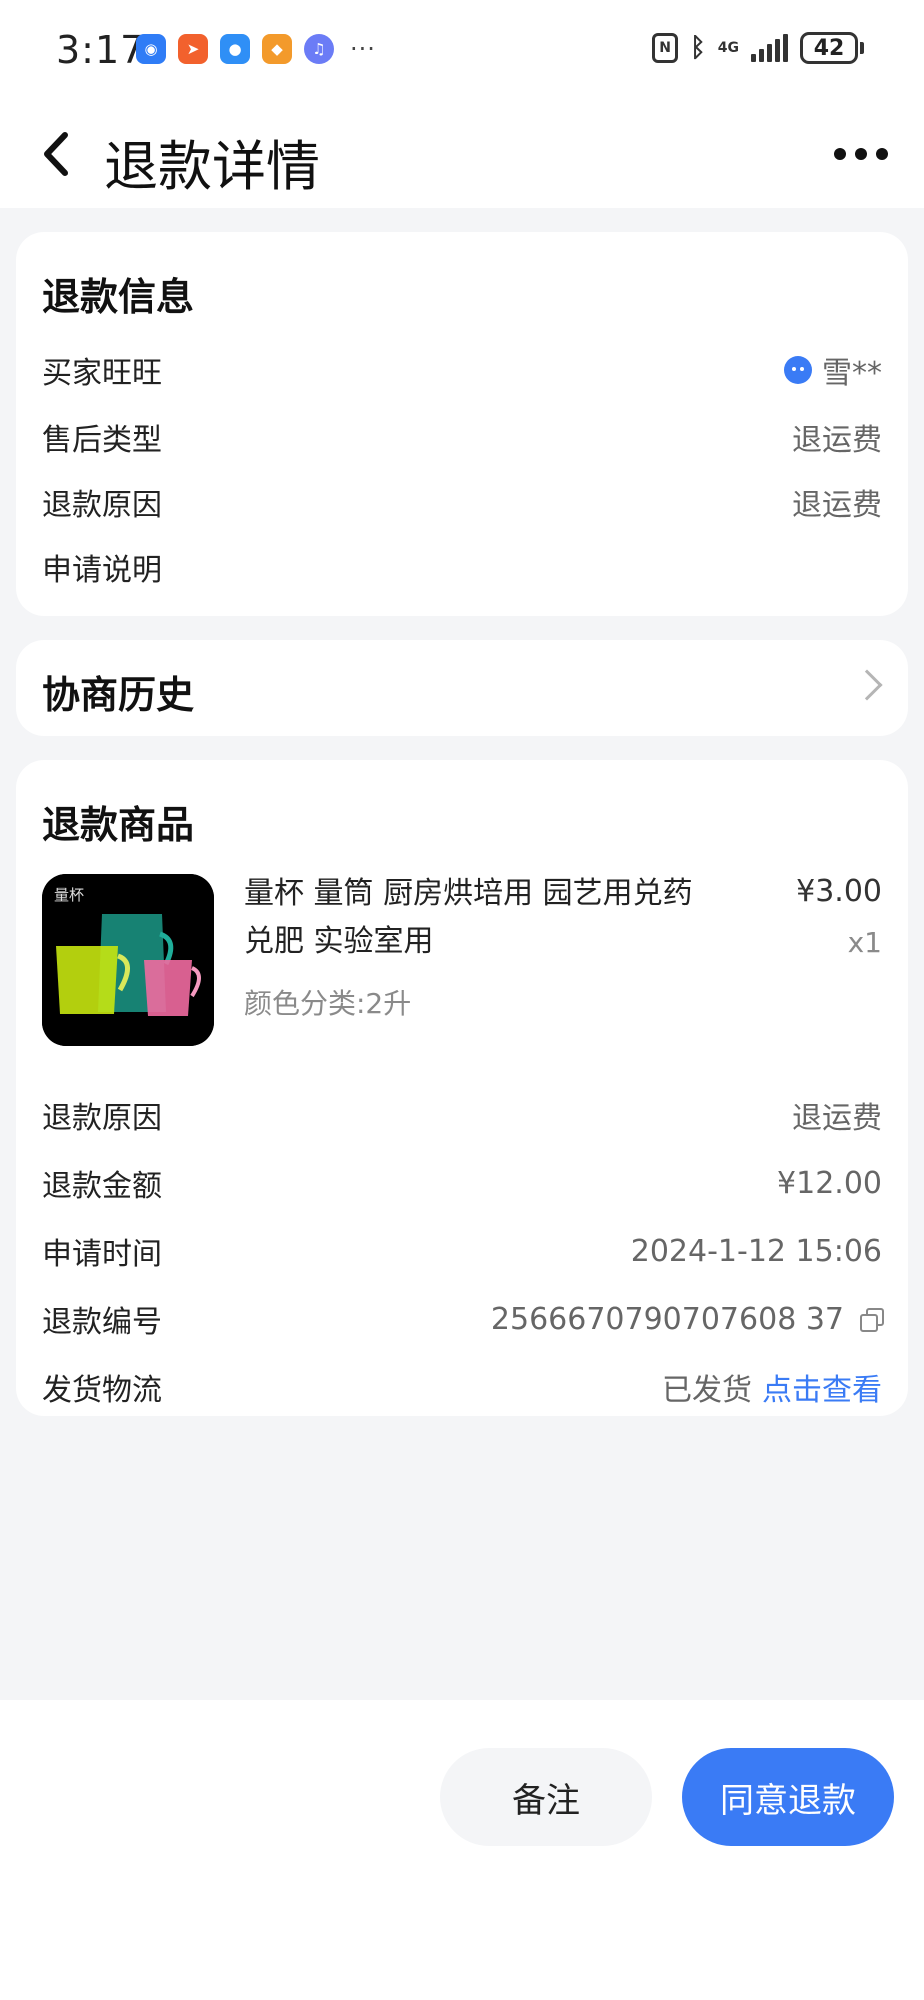 This screenshot has height=2000, width=924. Describe the element at coordinates (118, 695) in the screenshot. I see `negotiation-history-title: 协商历史` at that location.